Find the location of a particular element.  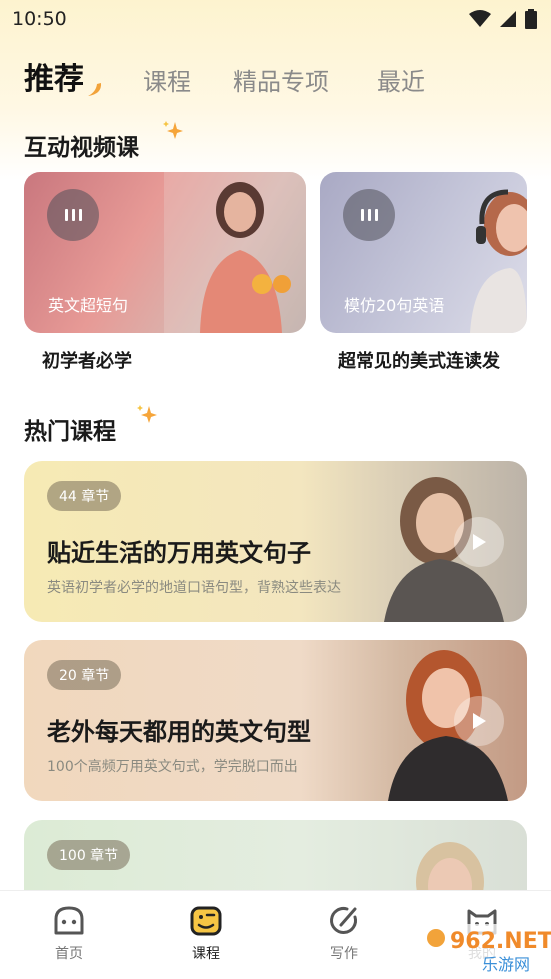

video-card-label: 模仿20句英语 is located at coordinates (394, 305).